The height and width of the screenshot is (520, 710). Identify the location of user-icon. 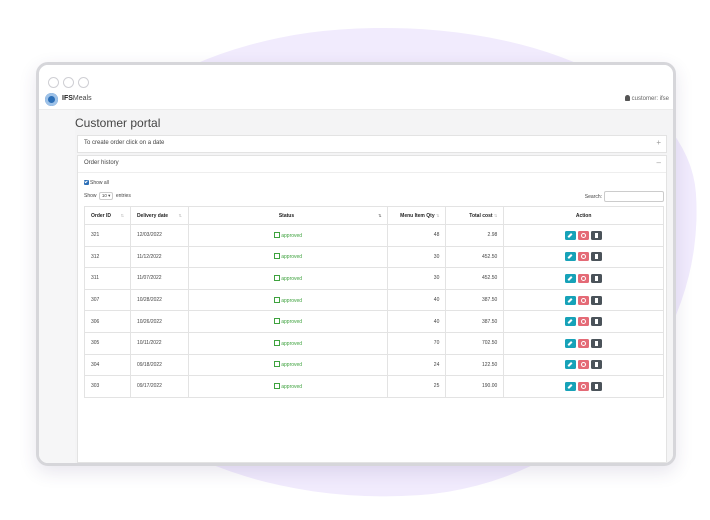
(627, 98).